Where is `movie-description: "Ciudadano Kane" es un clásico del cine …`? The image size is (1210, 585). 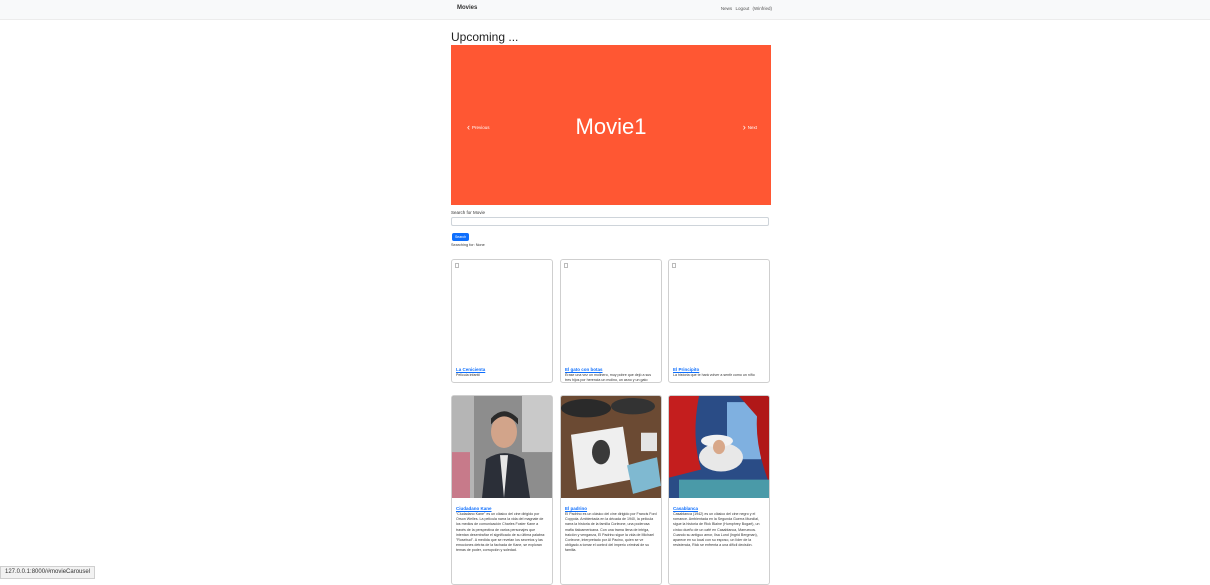 movie-description: "Ciudadano Kane" es un clásico del cine … is located at coordinates (501, 532).